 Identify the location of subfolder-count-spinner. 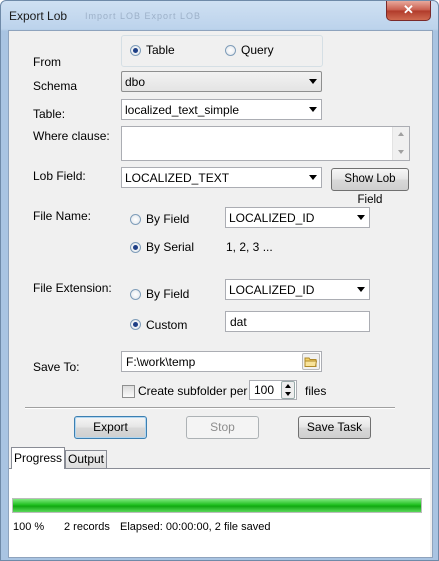
(288, 390).